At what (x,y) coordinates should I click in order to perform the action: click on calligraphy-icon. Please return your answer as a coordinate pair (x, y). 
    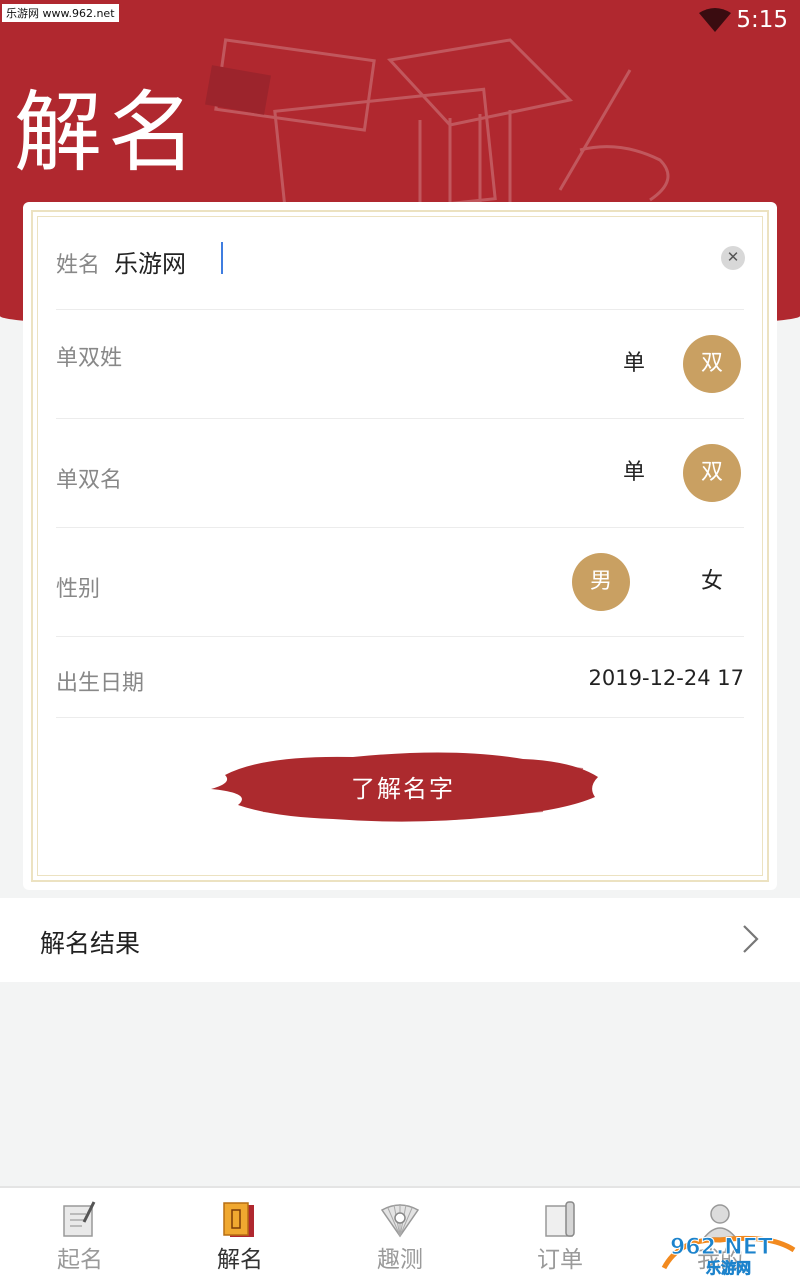
    Looking at the image, I should click on (79, 1219).